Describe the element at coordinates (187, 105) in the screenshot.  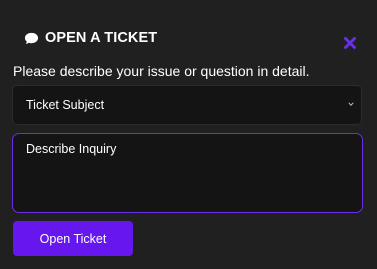
I see `ticket-subject-select: Ticket Subject` at that location.